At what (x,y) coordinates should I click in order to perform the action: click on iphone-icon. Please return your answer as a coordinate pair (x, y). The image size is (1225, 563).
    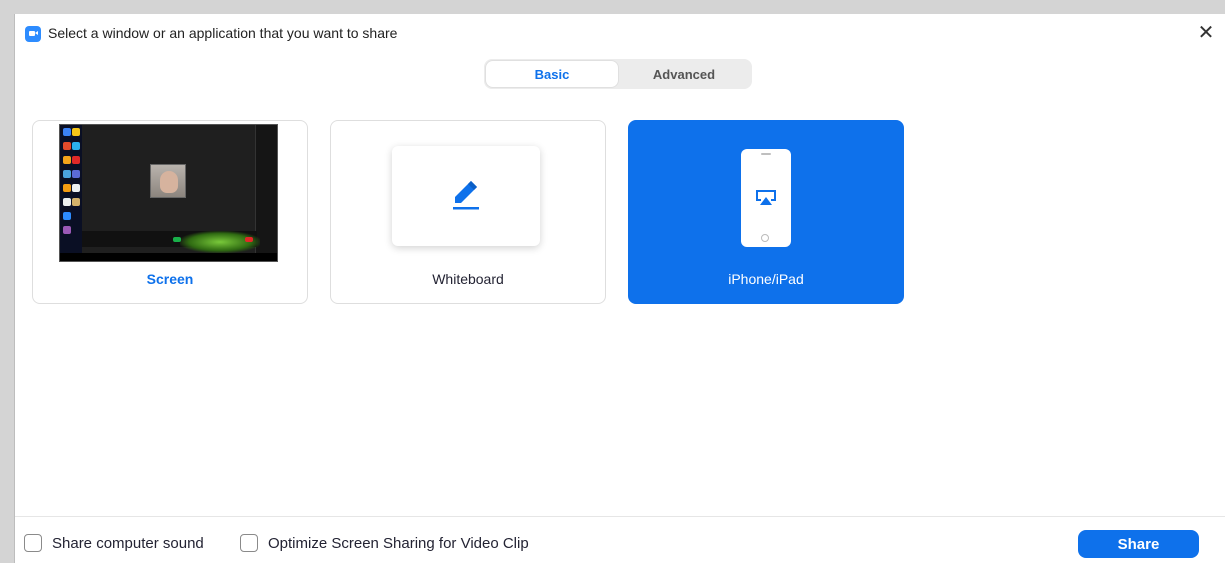
    Looking at the image, I should click on (766, 198).